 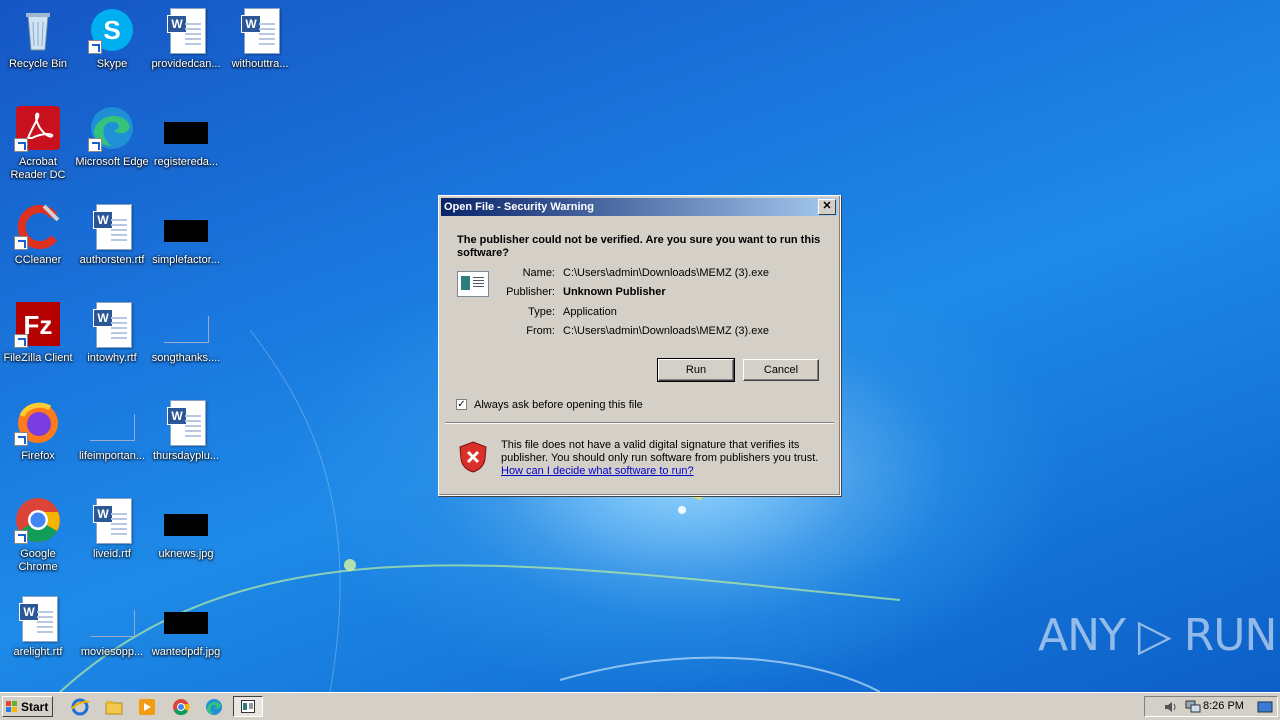 I want to click on always-ask-checkbox: ✓, so click(x=461, y=404).